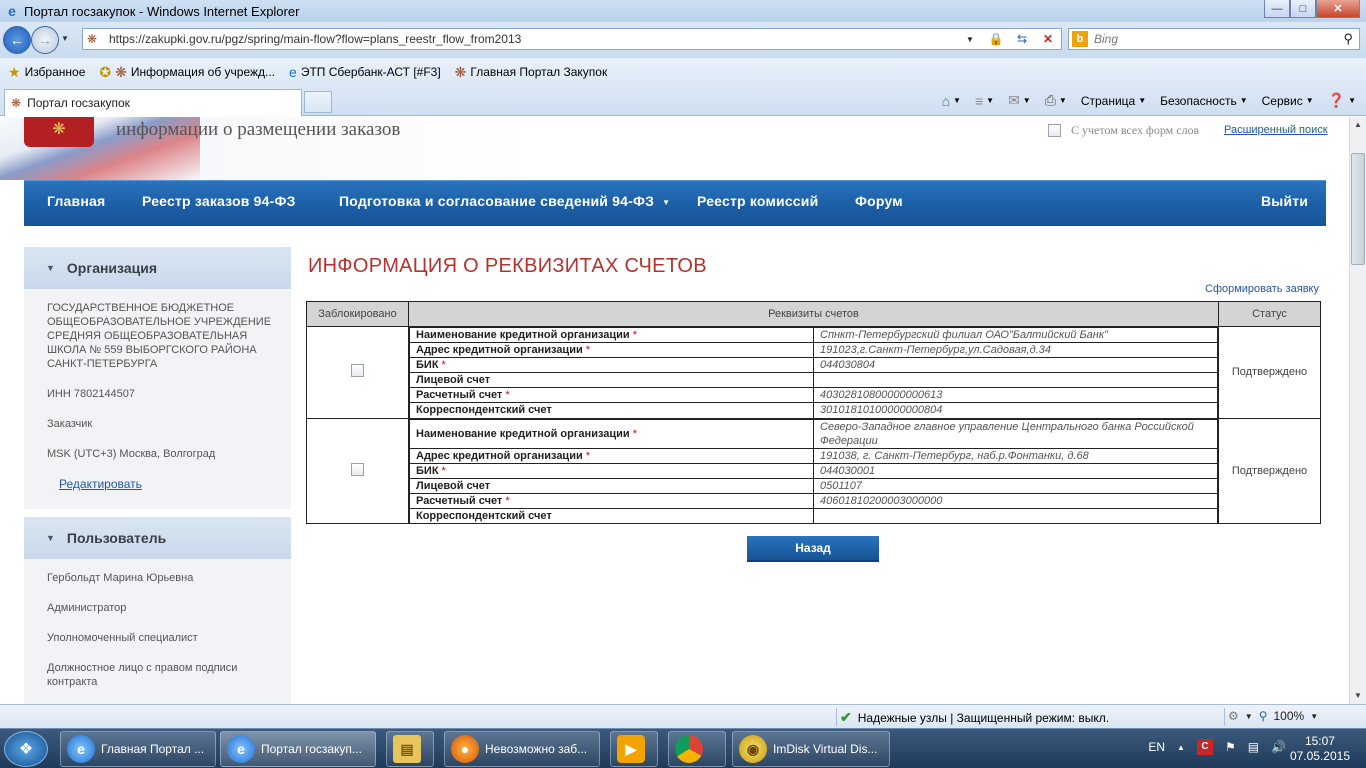 This screenshot has width=1366, height=768. What do you see at coordinates (813, 549) in the screenshot?
I see `back-submit-button: Назад` at bounding box center [813, 549].